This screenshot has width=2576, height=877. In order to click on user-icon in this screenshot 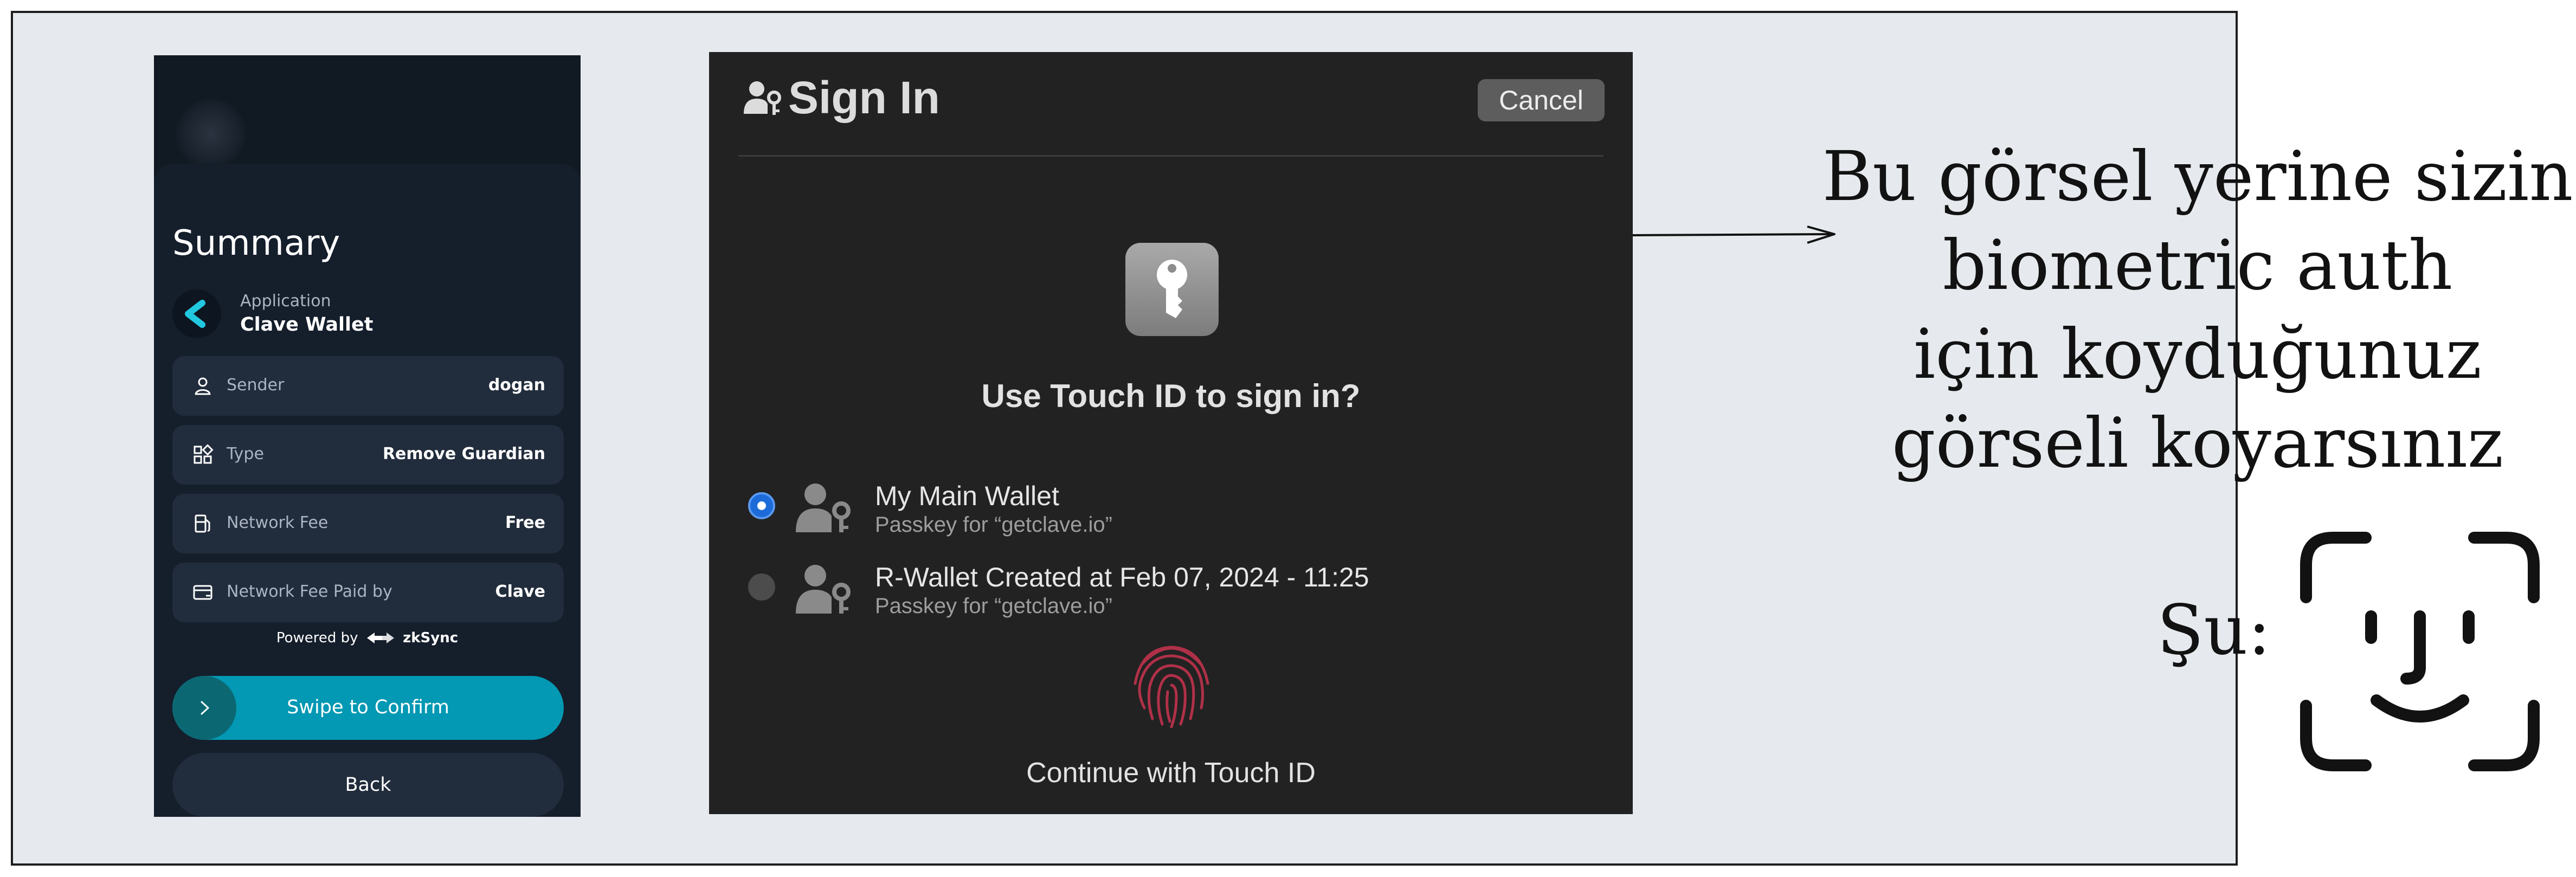, I will do `click(203, 386)`.